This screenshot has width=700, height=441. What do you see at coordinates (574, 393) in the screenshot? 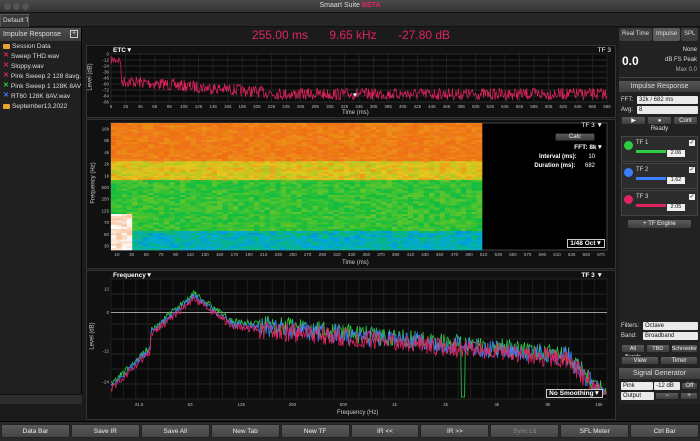
I see `frequency-smoothing-dropdown: No Smoothing▼` at bounding box center [574, 393].